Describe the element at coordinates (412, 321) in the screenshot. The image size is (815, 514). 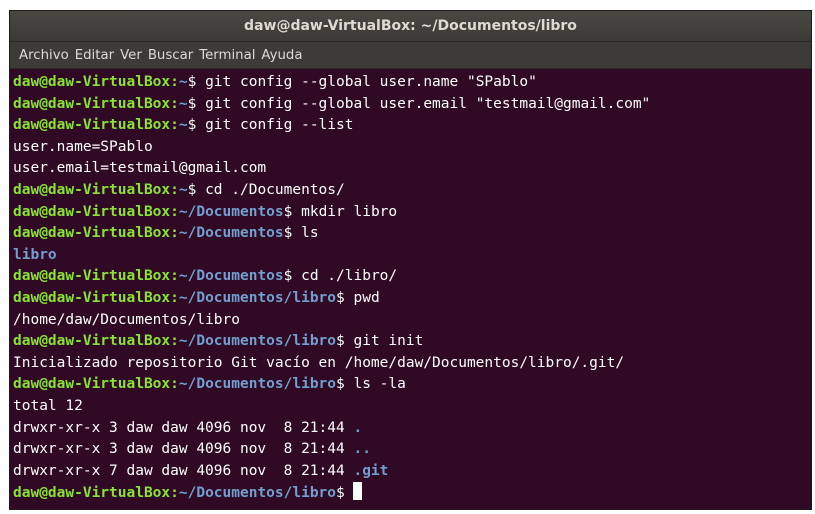
I see `terminal-output-line: /home/daw/Documentos/libro` at that location.